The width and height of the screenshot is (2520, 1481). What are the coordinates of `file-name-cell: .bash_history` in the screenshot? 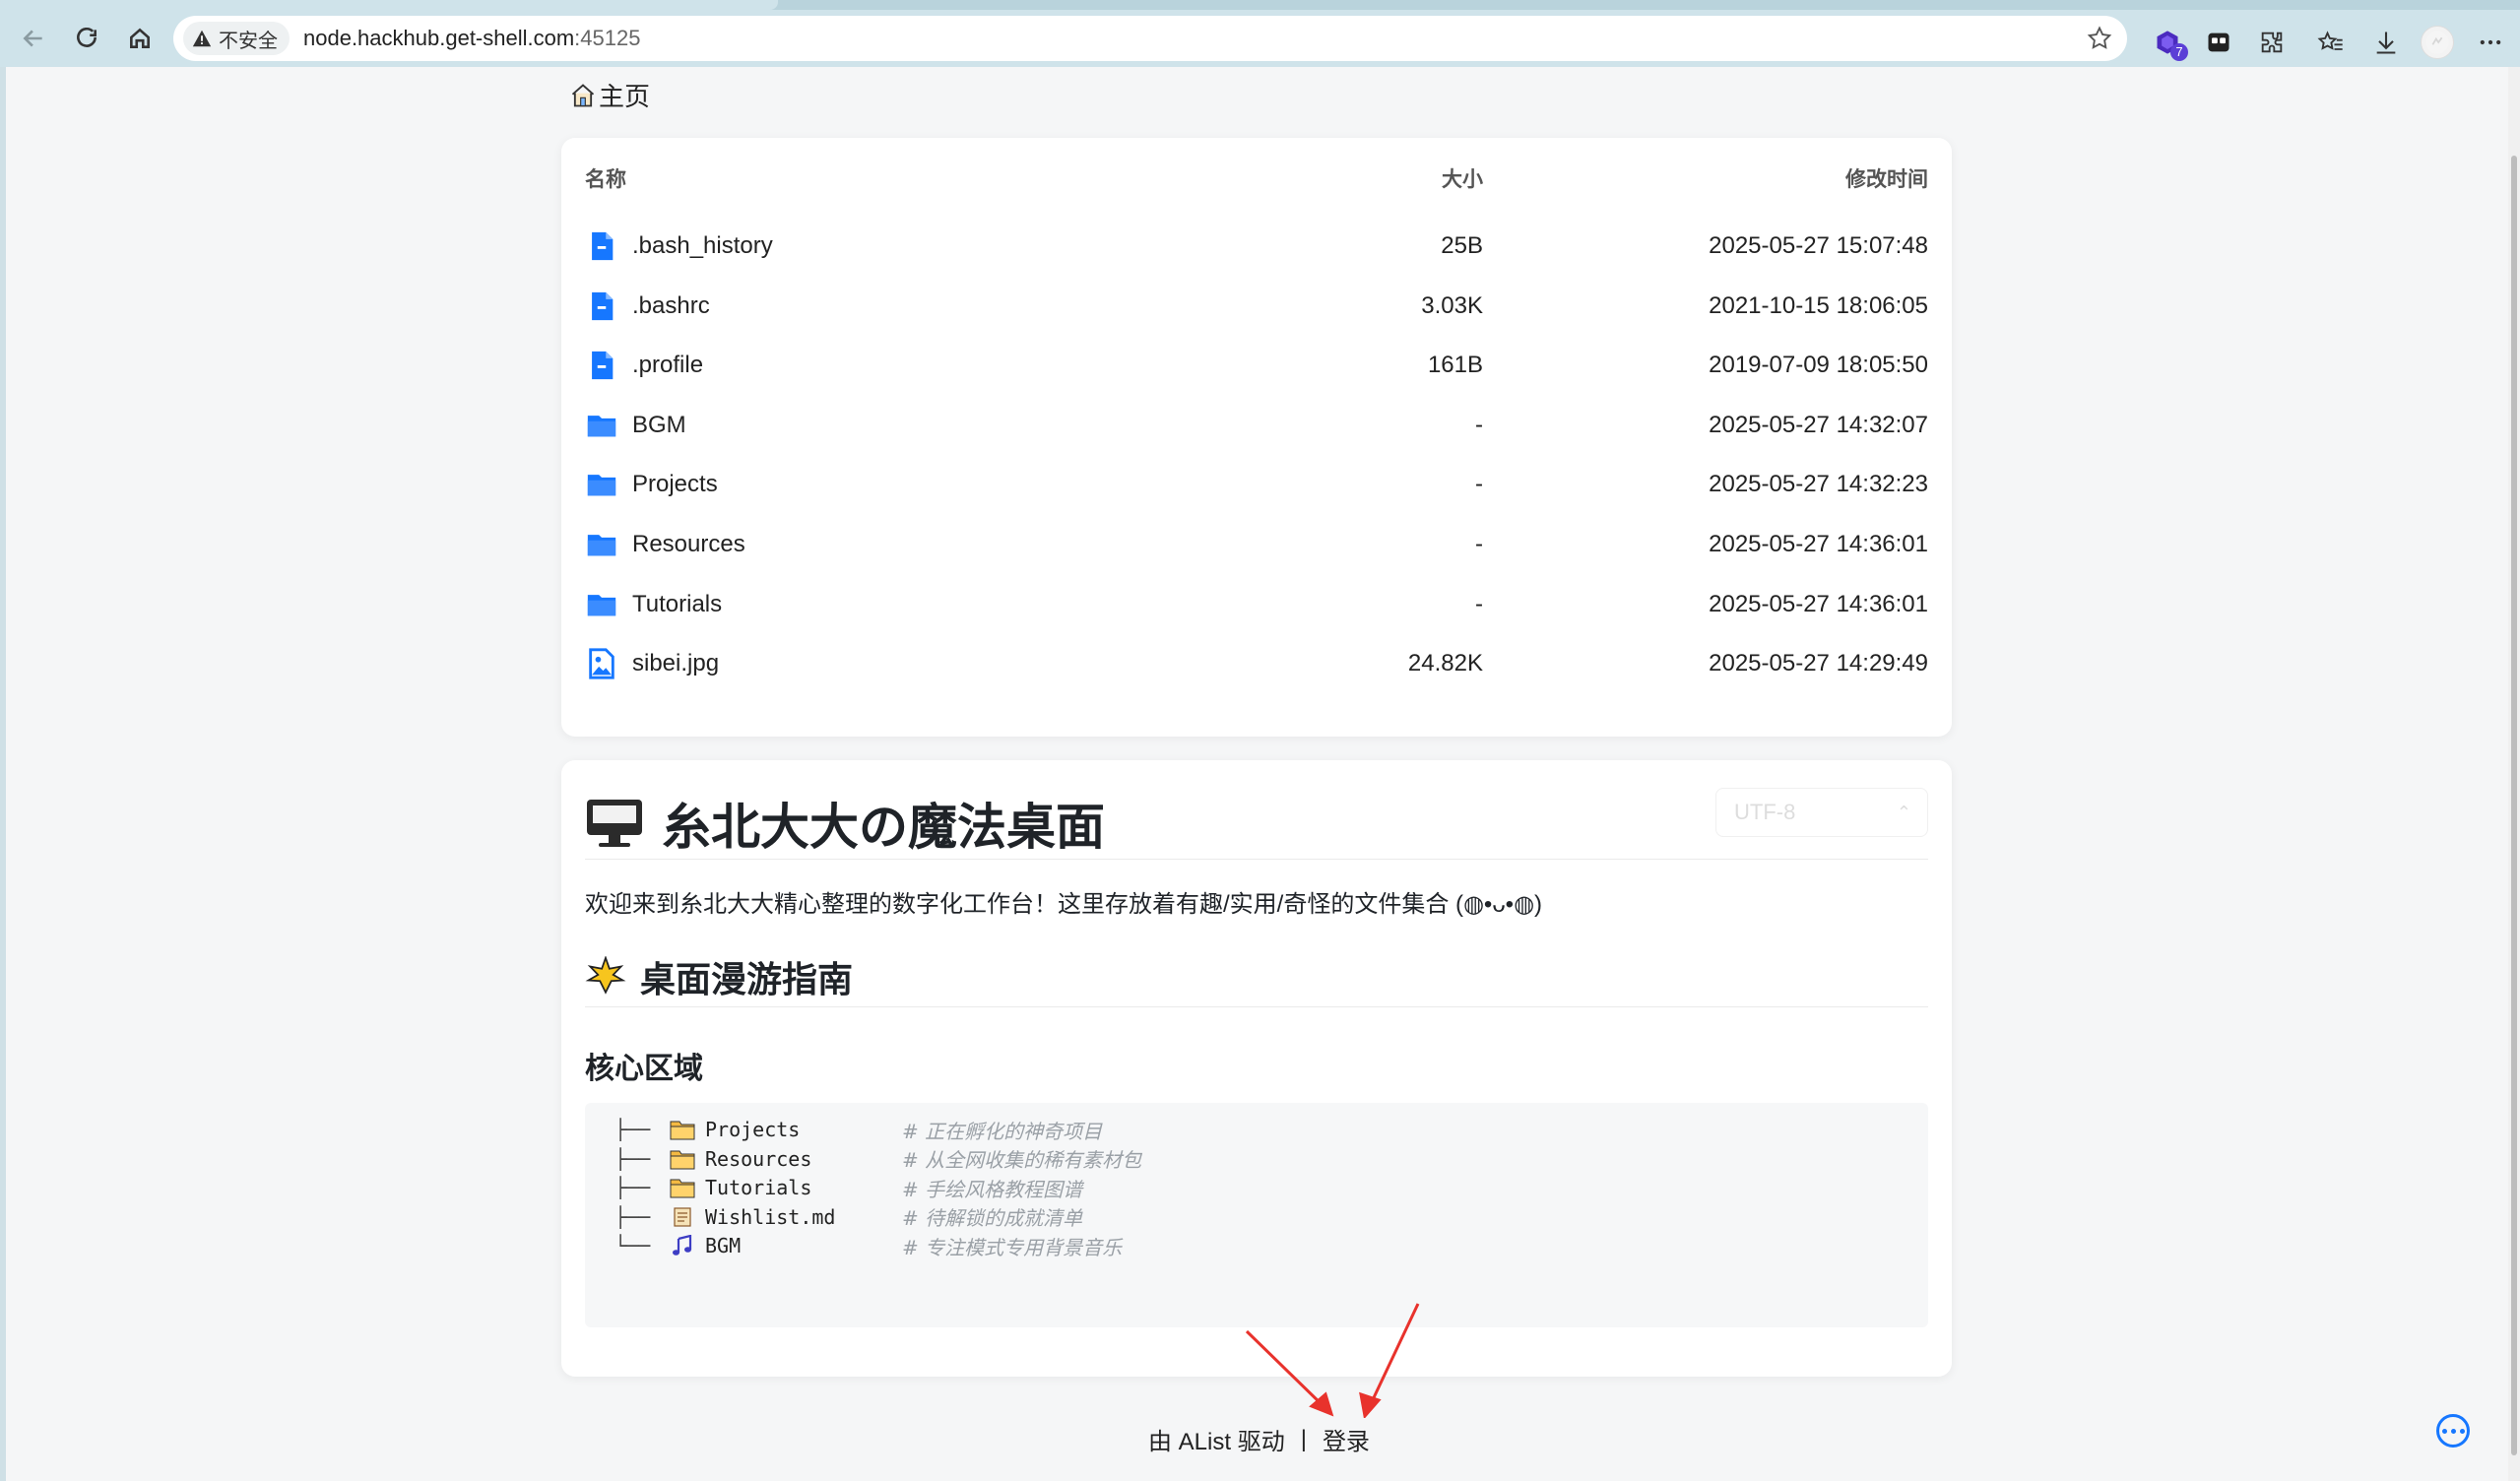 It's located at (679, 246).